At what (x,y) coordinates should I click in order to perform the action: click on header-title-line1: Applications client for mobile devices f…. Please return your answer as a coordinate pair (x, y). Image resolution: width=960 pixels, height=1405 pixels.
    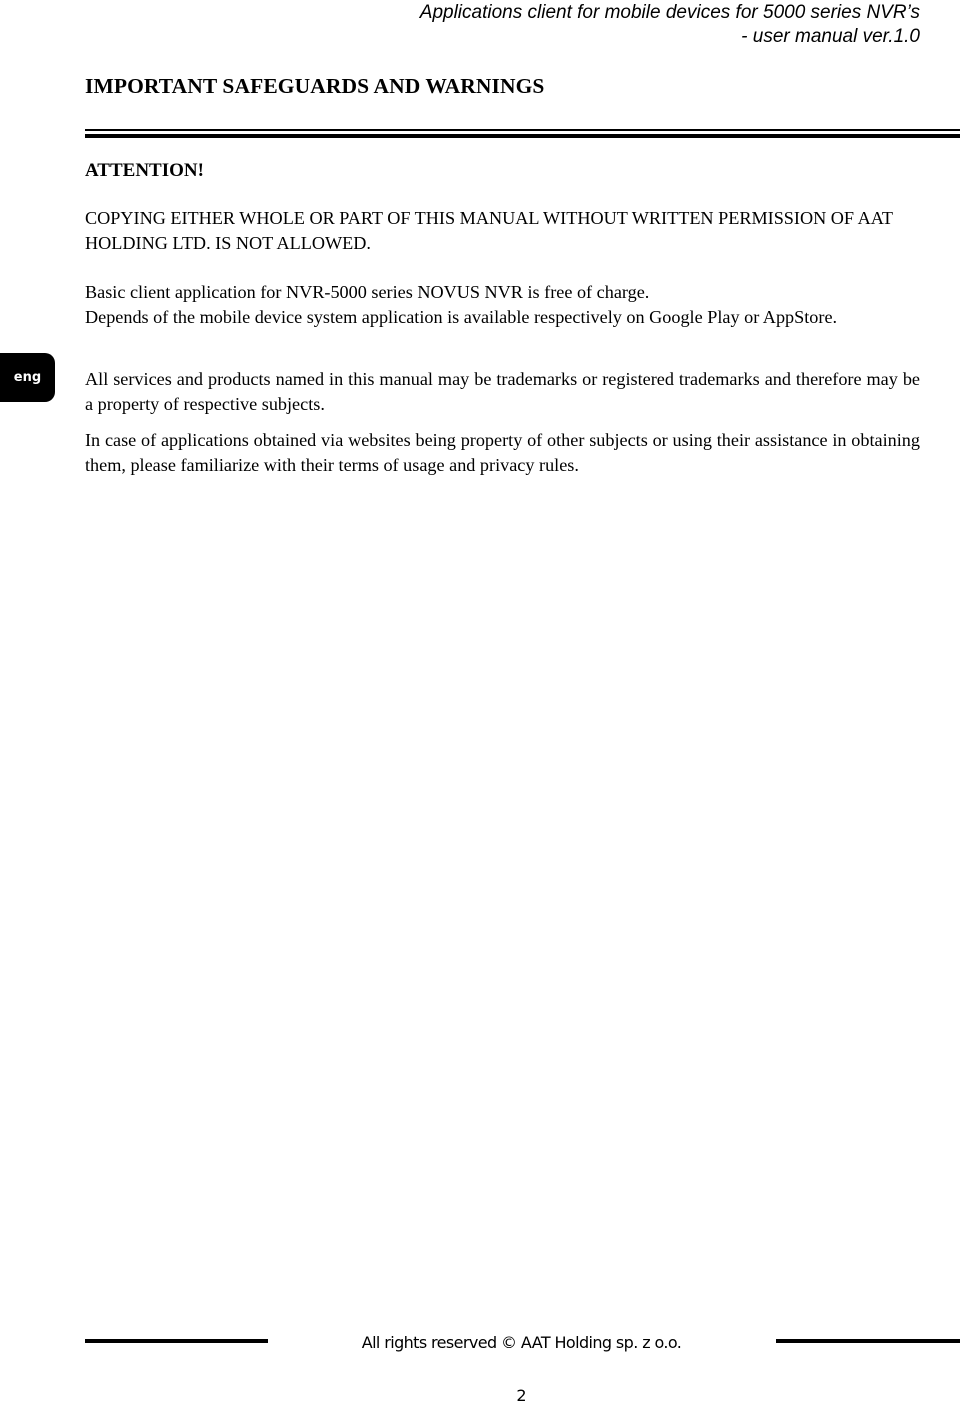
    Looking at the image, I should click on (669, 12).